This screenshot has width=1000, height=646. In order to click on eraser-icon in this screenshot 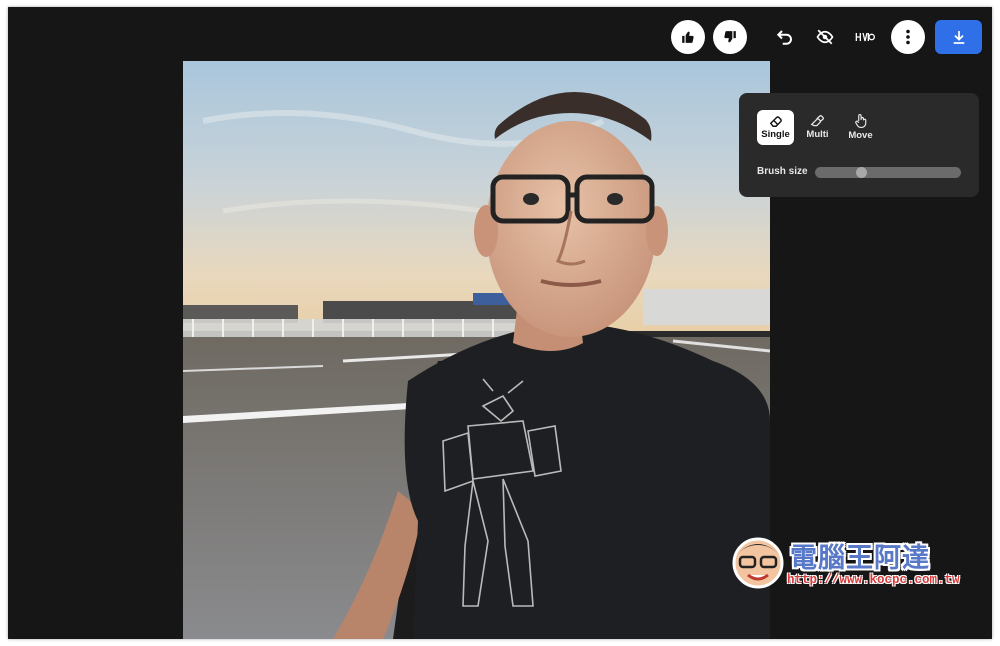, I will do `click(775, 121)`.